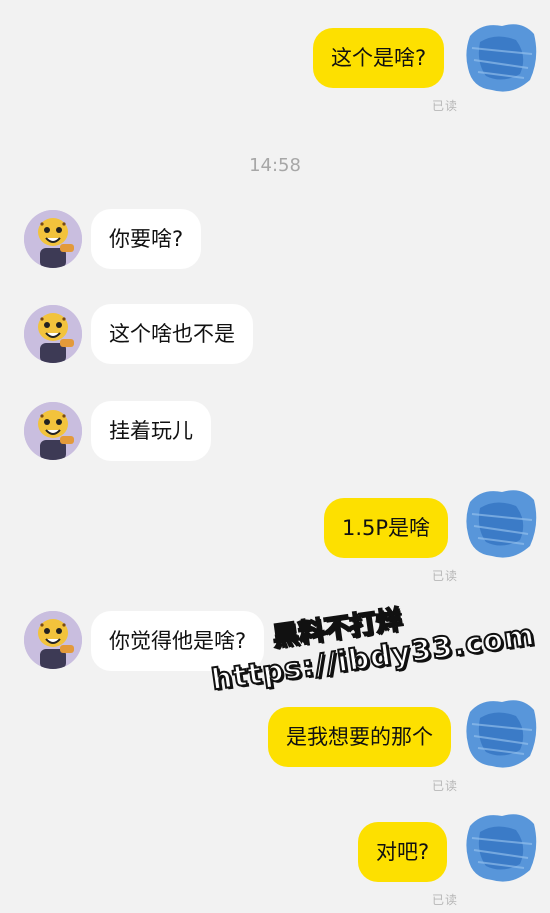 This screenshot has width=550, height=913. What do you see at coordinates (359, 737) in the screenshot?
I see `sent-message-bubble: 是我想要的那个` at bounding box center [359, 737].